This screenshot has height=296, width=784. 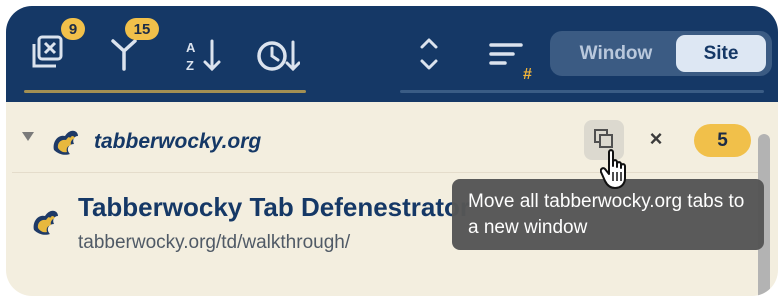 What do you see at coordinates (506, 54) in the screenshot?
I see `sort-by-count-icon` at bounding box center [506, 54].